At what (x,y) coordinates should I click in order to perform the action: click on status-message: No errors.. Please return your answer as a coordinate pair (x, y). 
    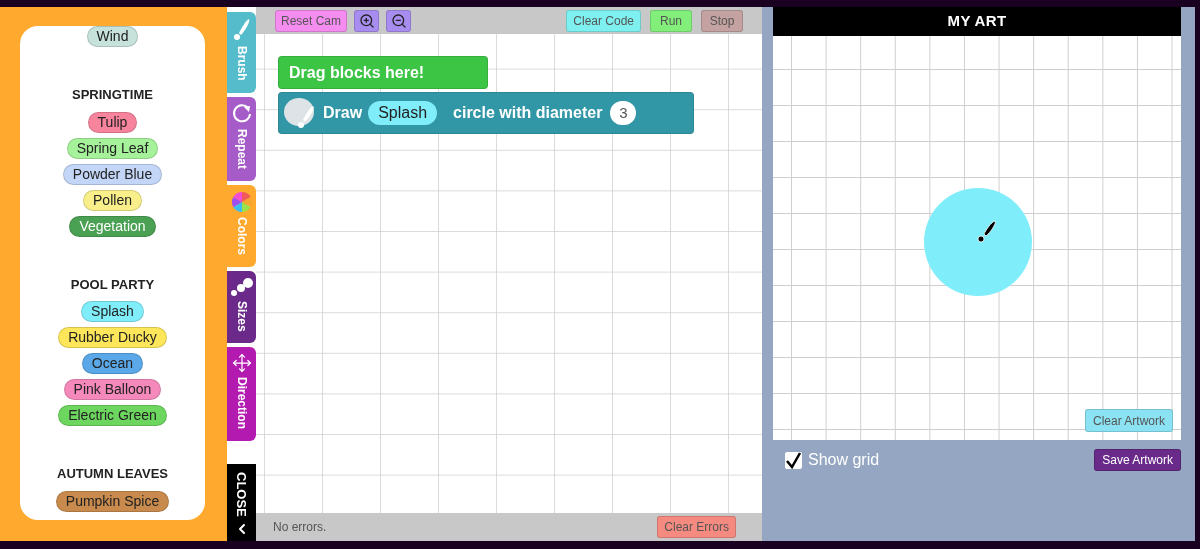
    Looking at the image, I should click on (300, 527).